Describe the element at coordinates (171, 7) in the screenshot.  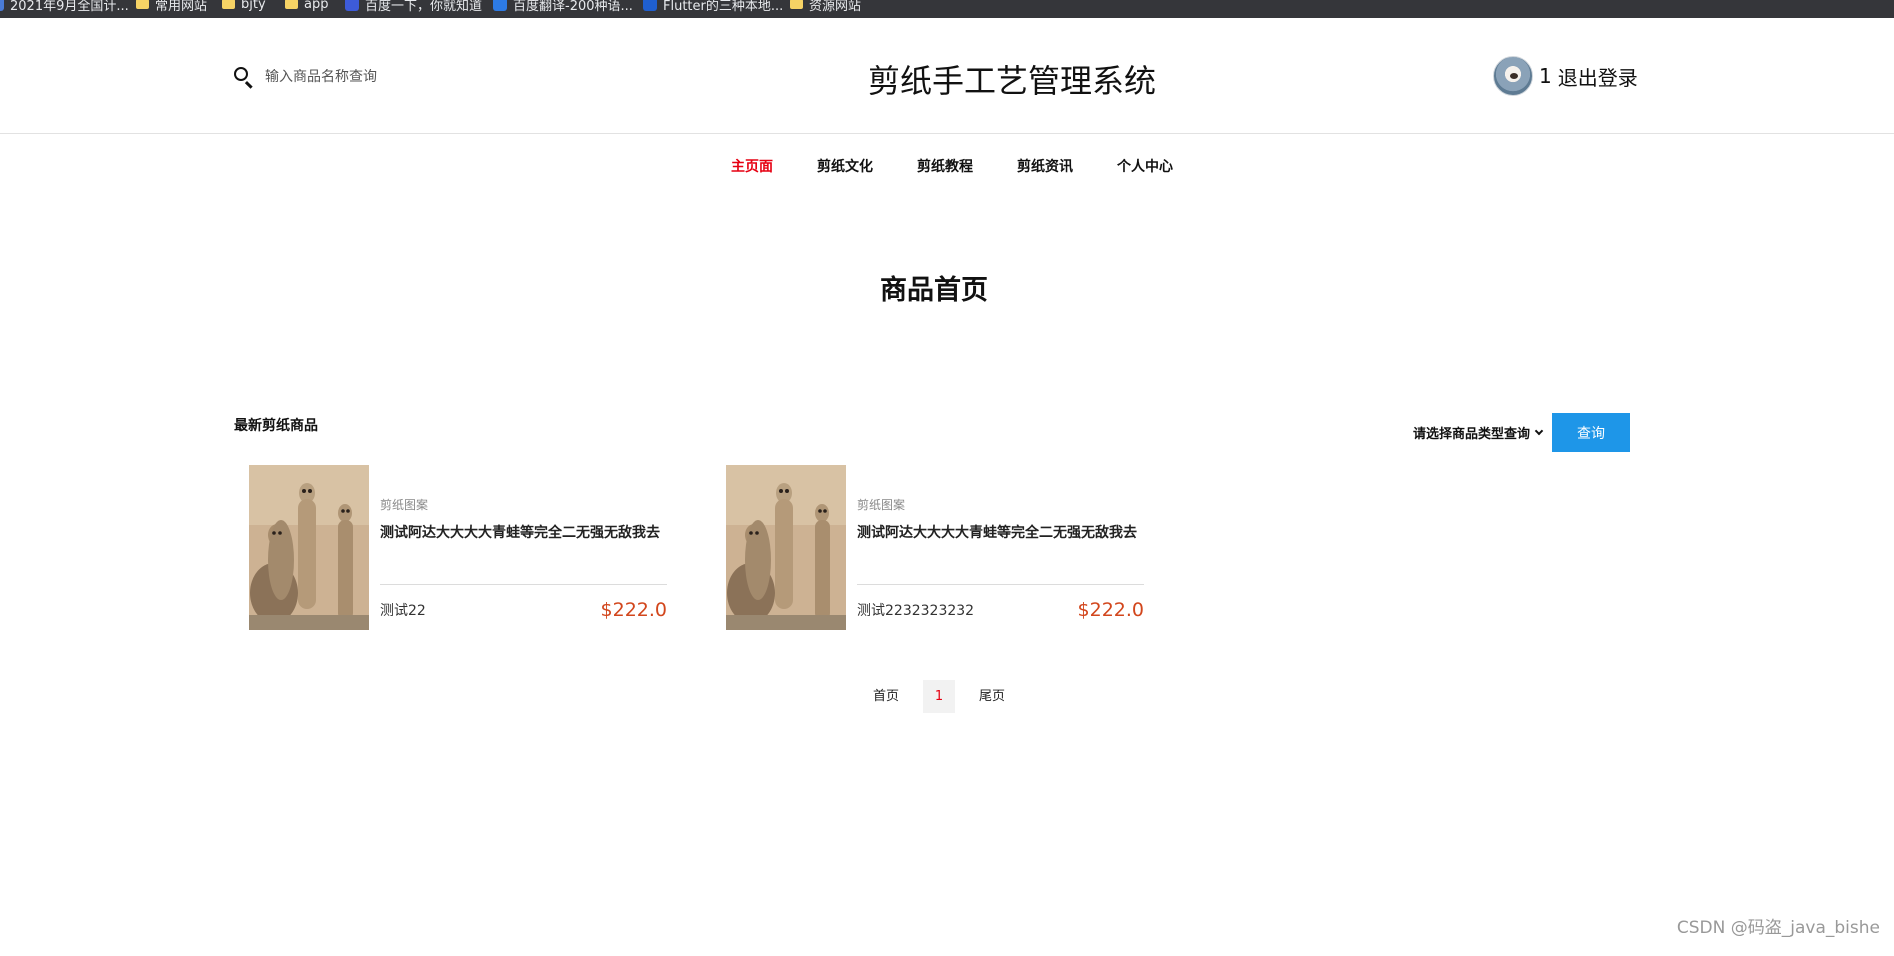
I see `bookmark-folder: 常用网站` at that location.